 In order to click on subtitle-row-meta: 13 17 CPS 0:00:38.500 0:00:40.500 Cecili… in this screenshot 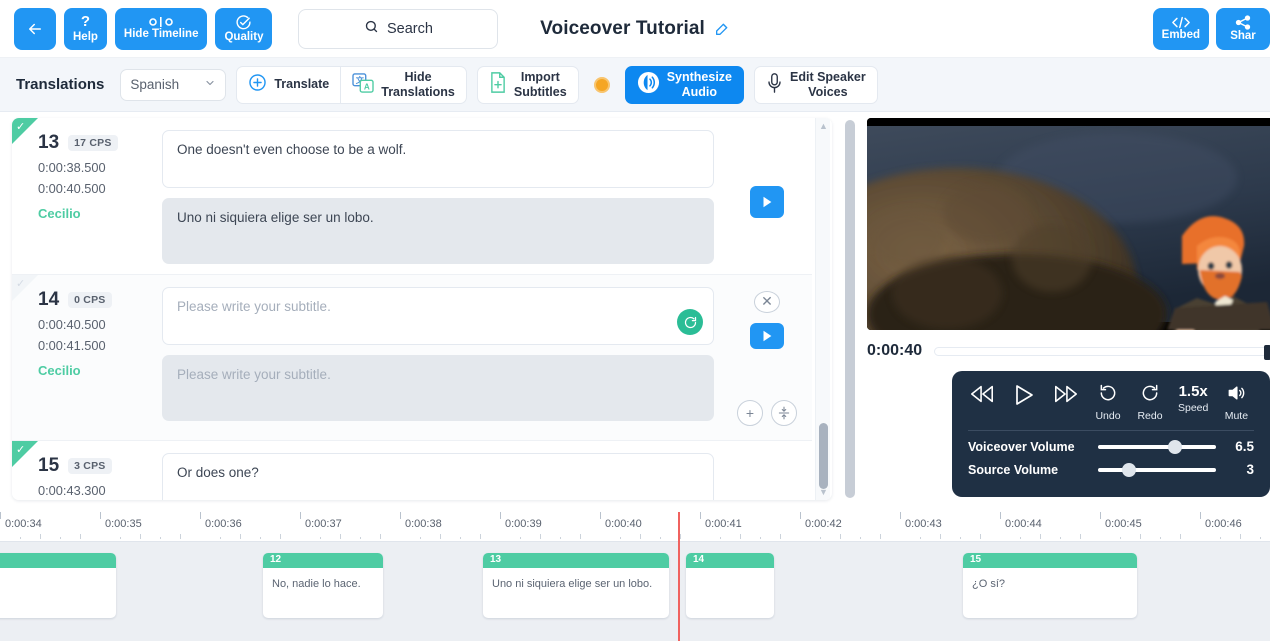, I will do `click(87, 195)`.